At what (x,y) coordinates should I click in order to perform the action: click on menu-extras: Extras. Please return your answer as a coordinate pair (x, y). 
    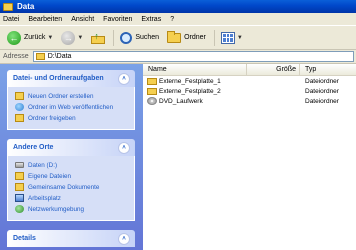
    Looking at the image, I should click on (151, 19).